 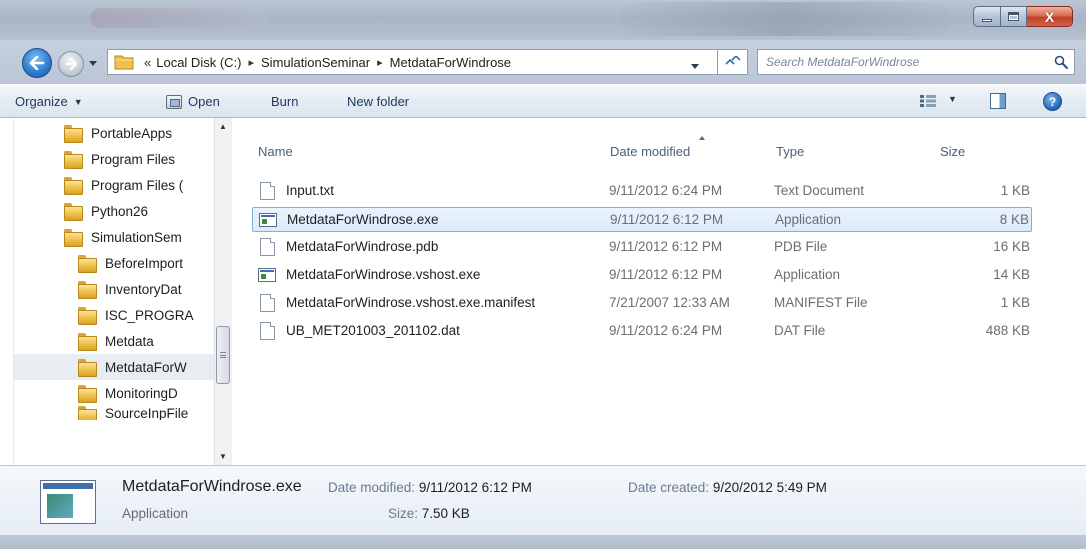 I want to click on preview-pane-icon, so click(x=998, y=101).